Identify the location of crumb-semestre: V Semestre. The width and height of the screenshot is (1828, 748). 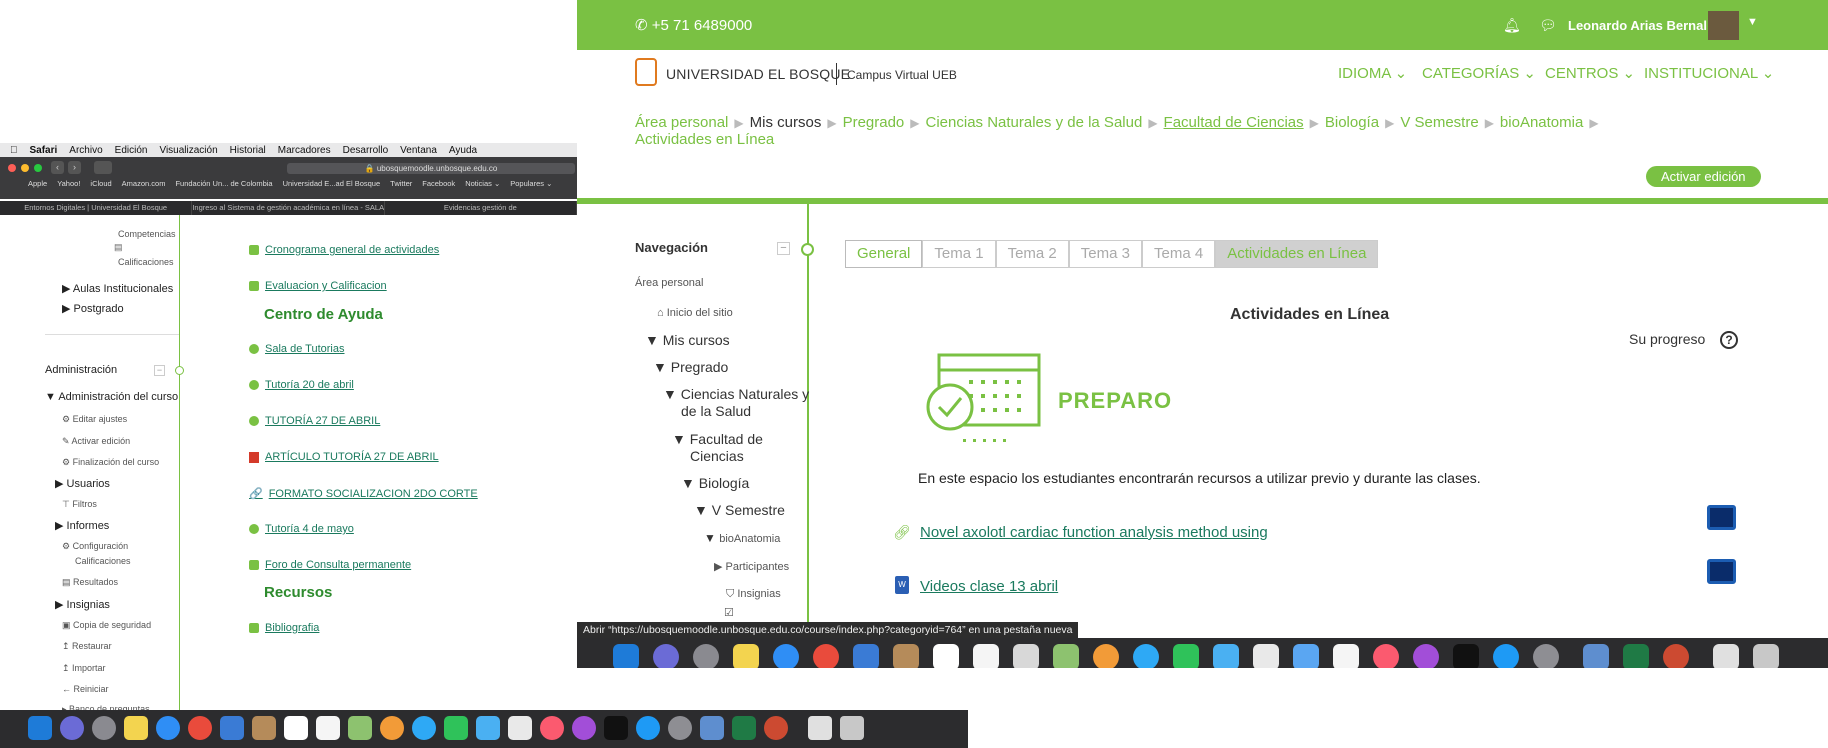
(1439, 122).